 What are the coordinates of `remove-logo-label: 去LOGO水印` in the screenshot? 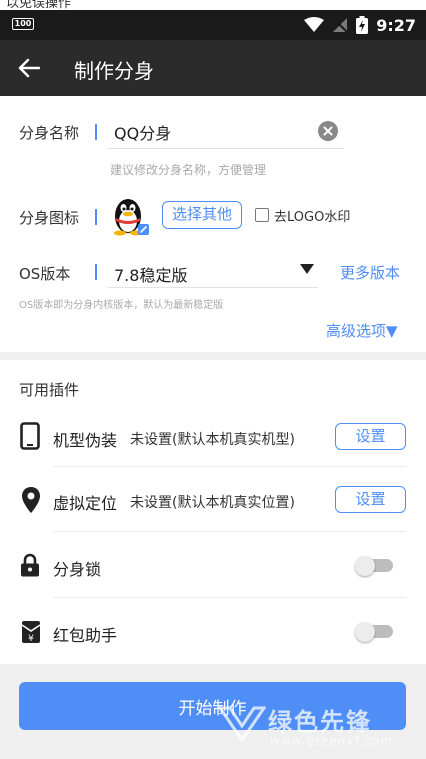 It's located at (312, 217).